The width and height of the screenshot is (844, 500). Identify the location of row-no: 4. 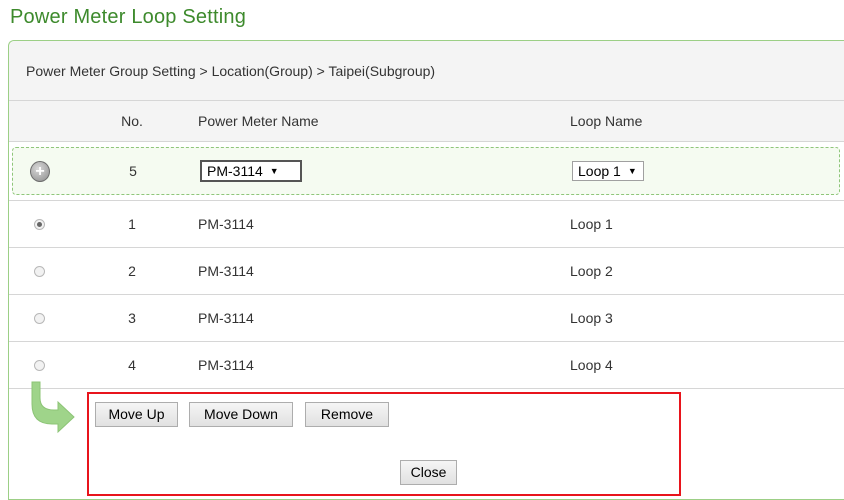
(132, 365).